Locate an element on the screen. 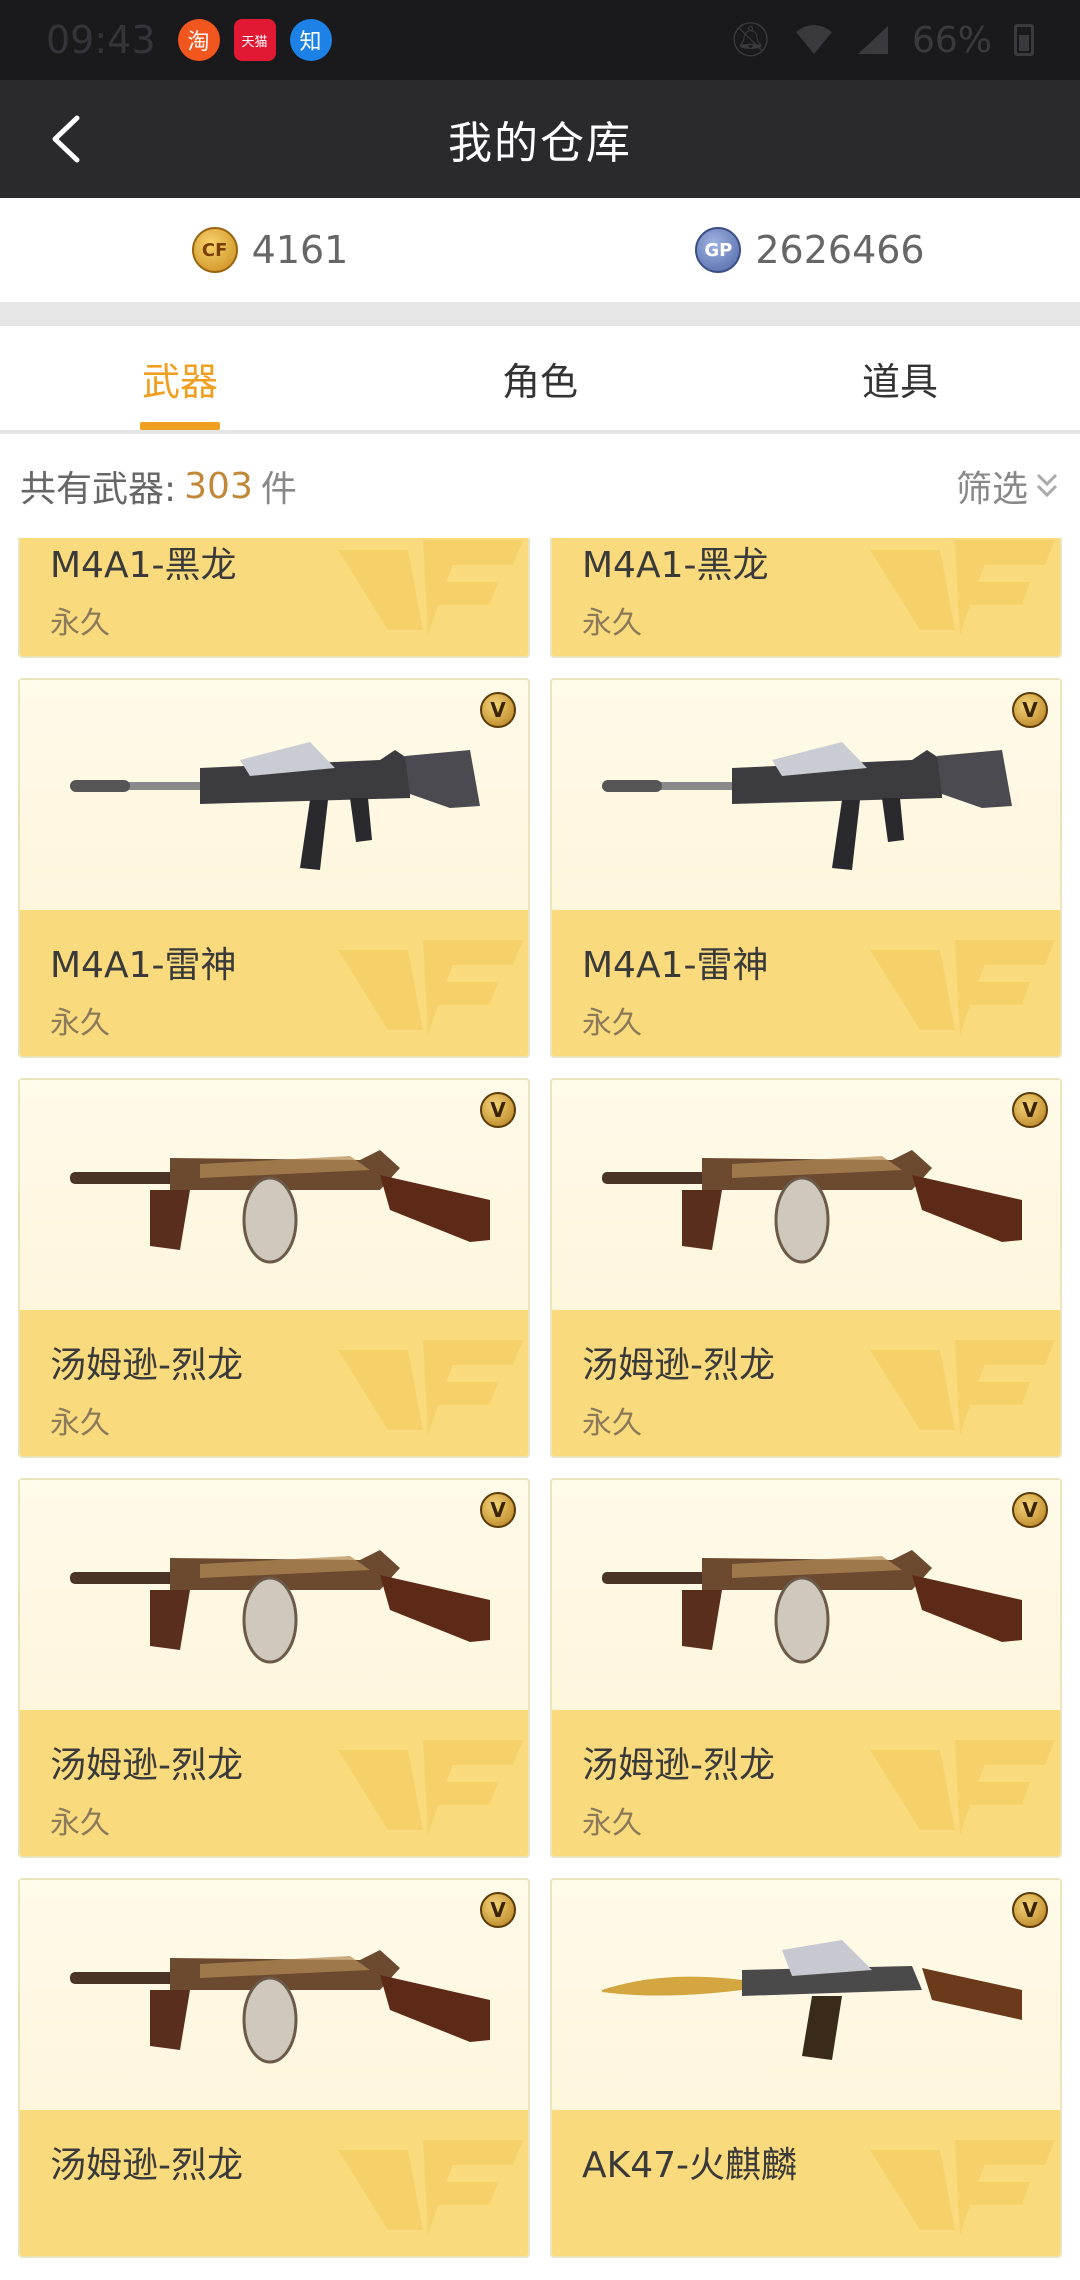 The width and height of the screenshot is (1080, 2280). currency-row: CF 4161 GP 2626466 is located at coordinates (540, 250).